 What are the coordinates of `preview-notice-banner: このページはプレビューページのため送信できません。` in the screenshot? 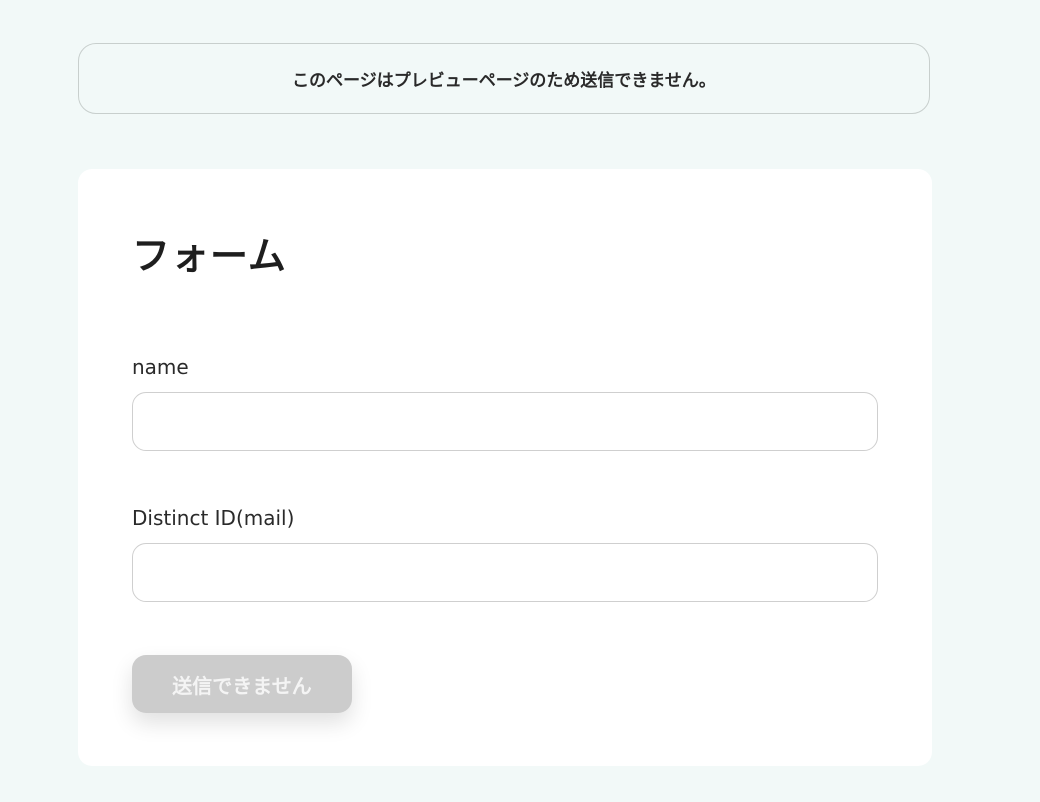 It's located at (504, 78).